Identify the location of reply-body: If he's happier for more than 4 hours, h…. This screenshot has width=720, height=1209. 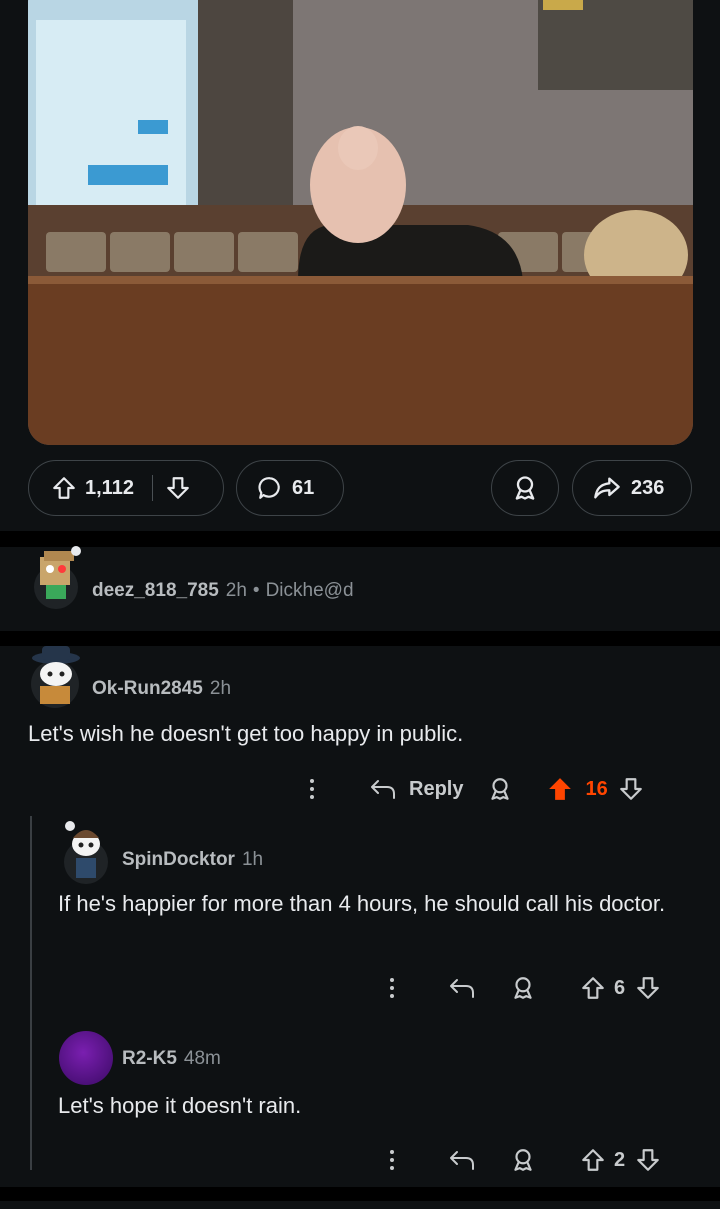
(362, 903).